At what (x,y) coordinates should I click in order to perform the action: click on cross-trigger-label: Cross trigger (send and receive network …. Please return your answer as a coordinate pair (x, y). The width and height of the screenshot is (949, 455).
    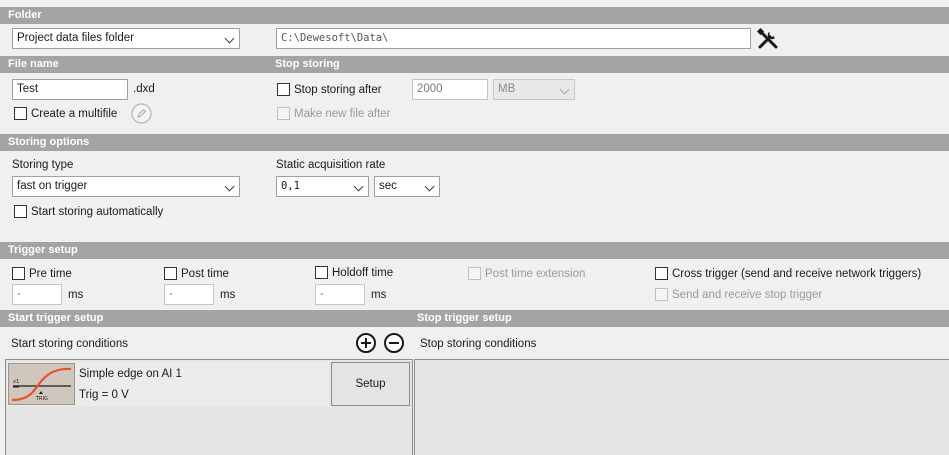
    Looking at the image, I should click on (797, 273).